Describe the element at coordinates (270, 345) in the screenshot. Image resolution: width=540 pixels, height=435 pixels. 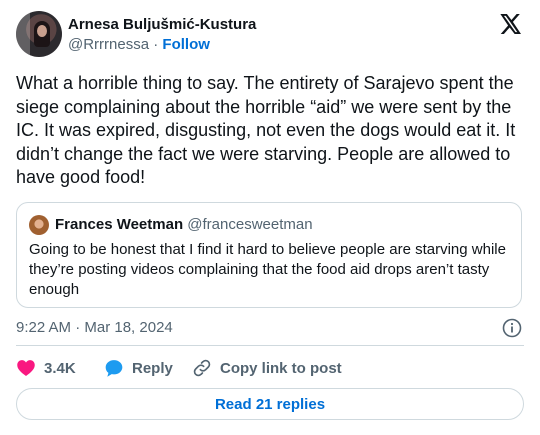
I see `divider` at that location.